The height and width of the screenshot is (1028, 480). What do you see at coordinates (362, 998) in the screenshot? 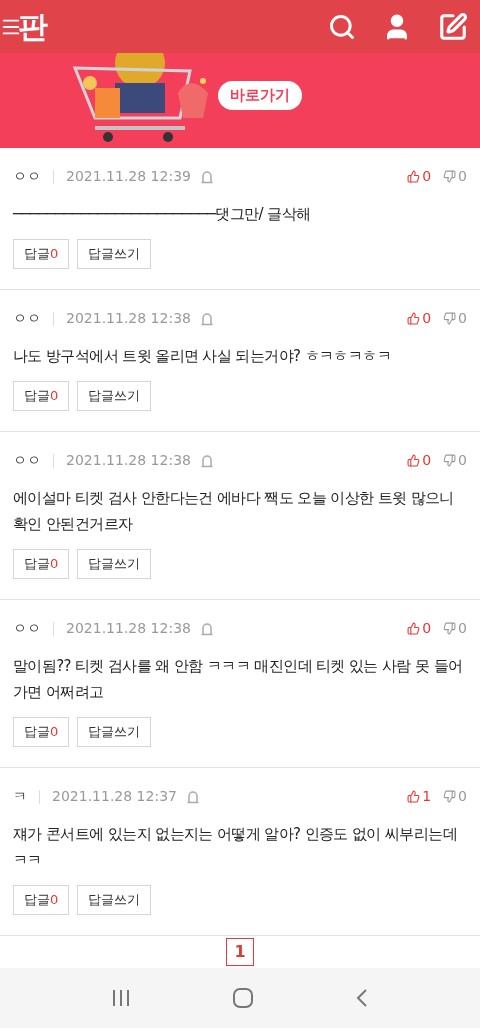
I see `back-icon` at bounding box center [362, 998].